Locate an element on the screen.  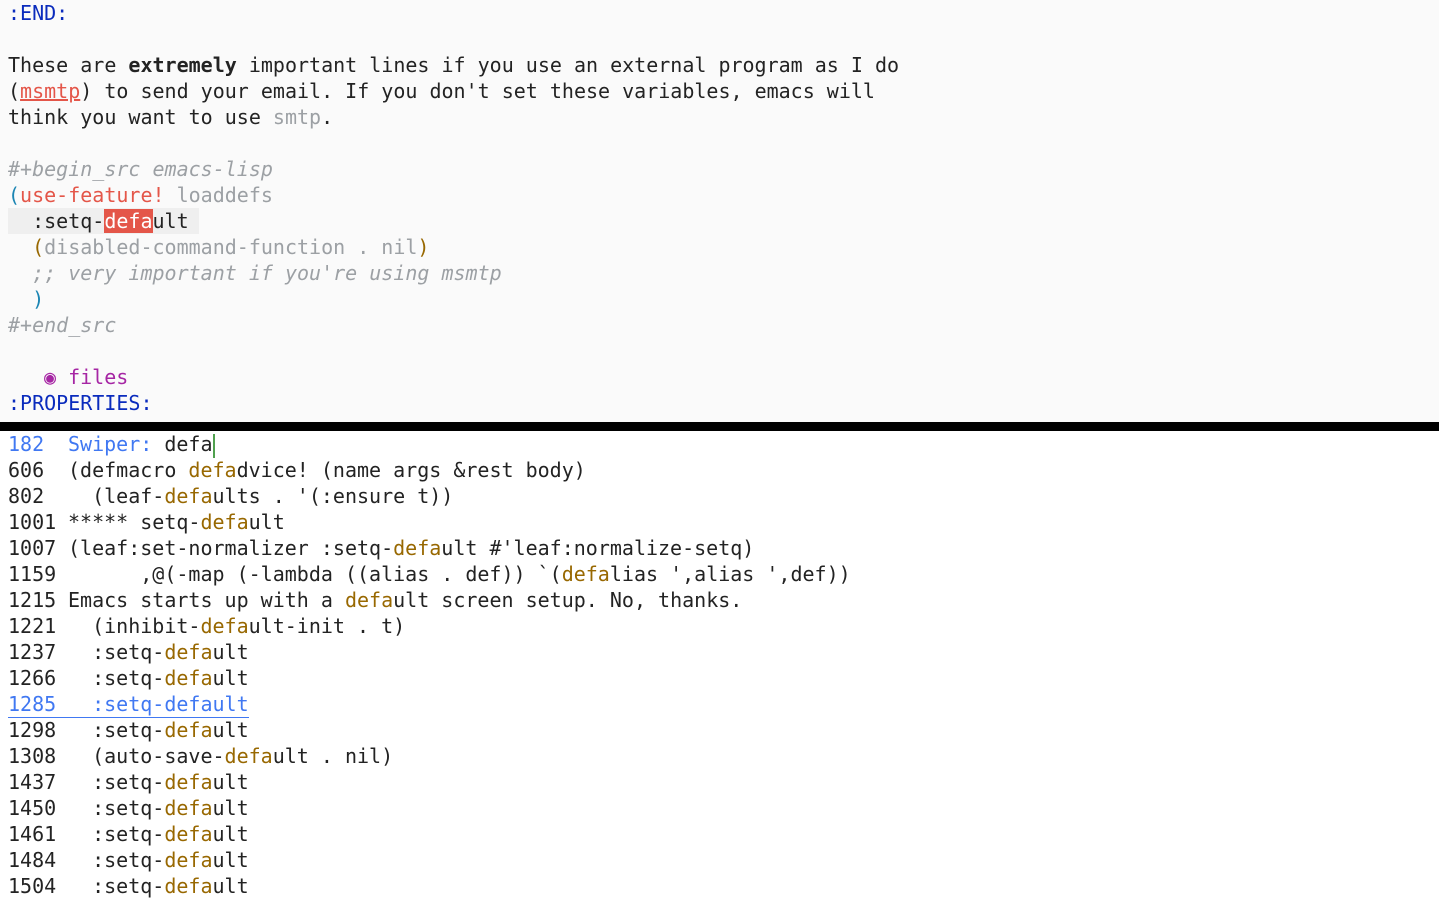
code-line-2-current: :setq-default is located at coordinates (103, 221).